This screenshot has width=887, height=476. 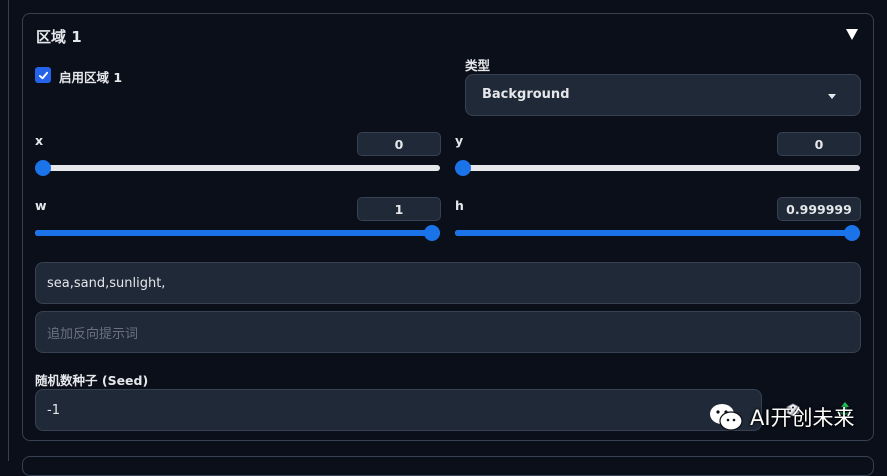 I want to click on enable-region-checkbox, so click(x=43, y=75).